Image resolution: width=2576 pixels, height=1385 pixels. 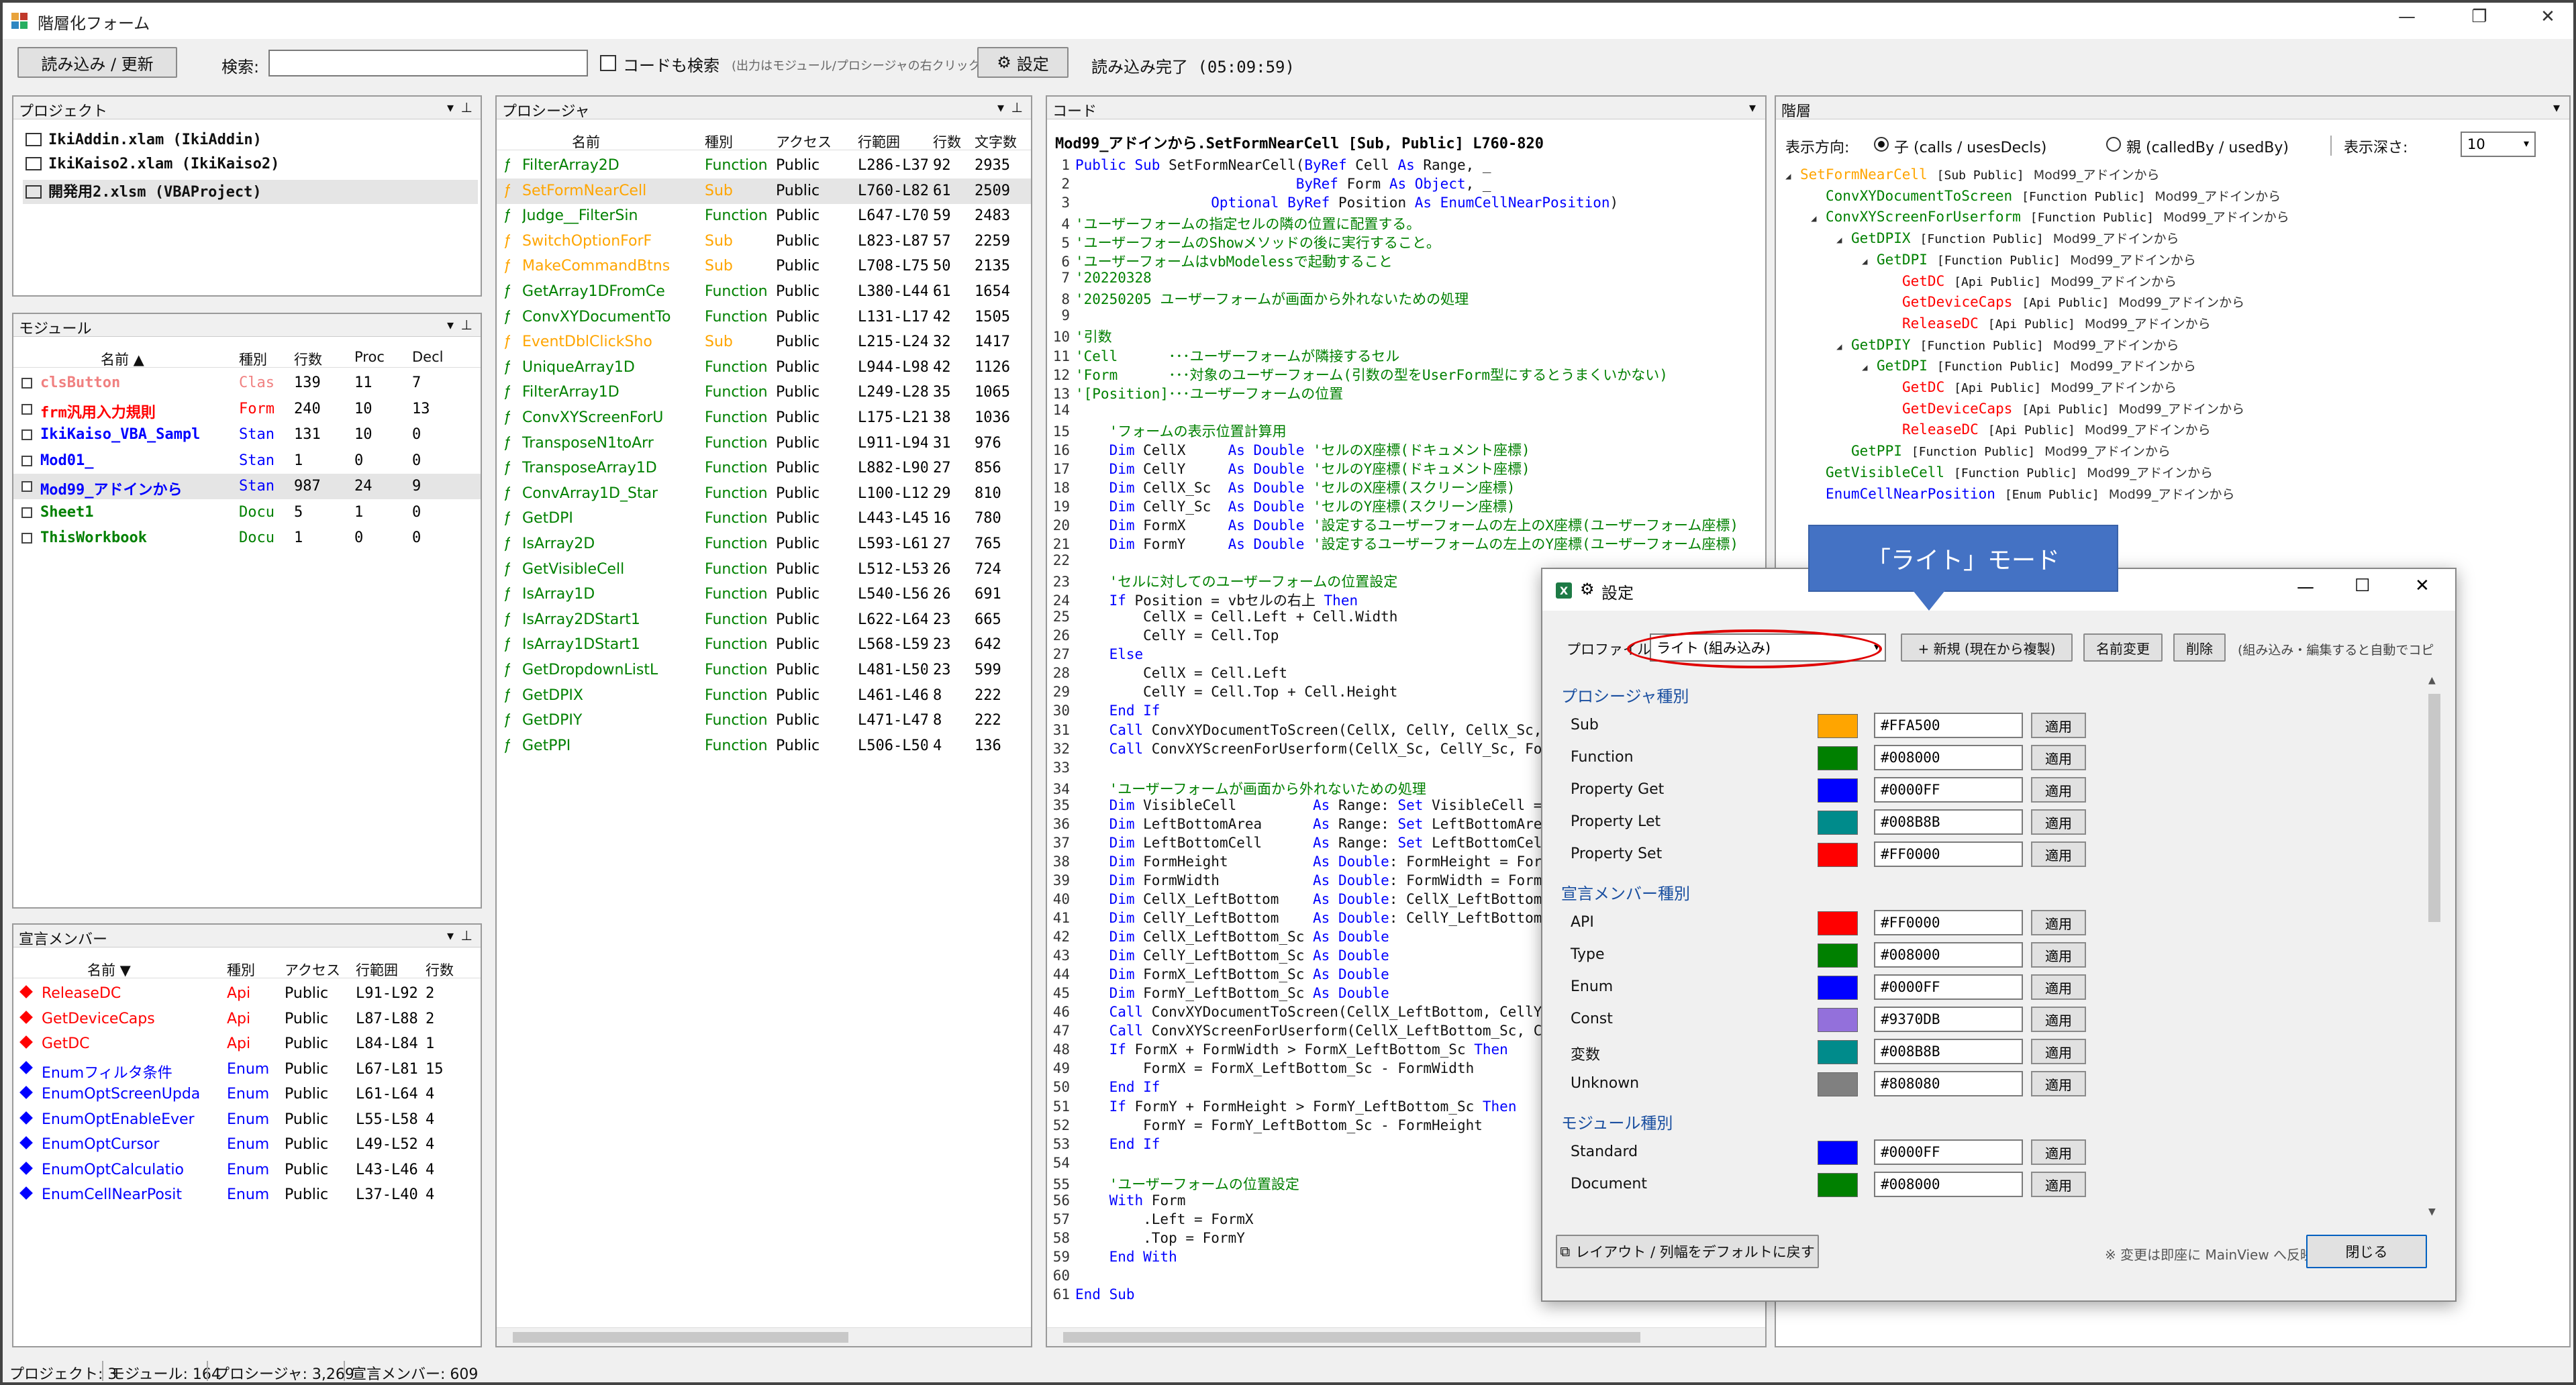 I want to click on declaration-row: EnumCellNearPosit Enum Public L37-L40 4, so click(x=247, y=1195).